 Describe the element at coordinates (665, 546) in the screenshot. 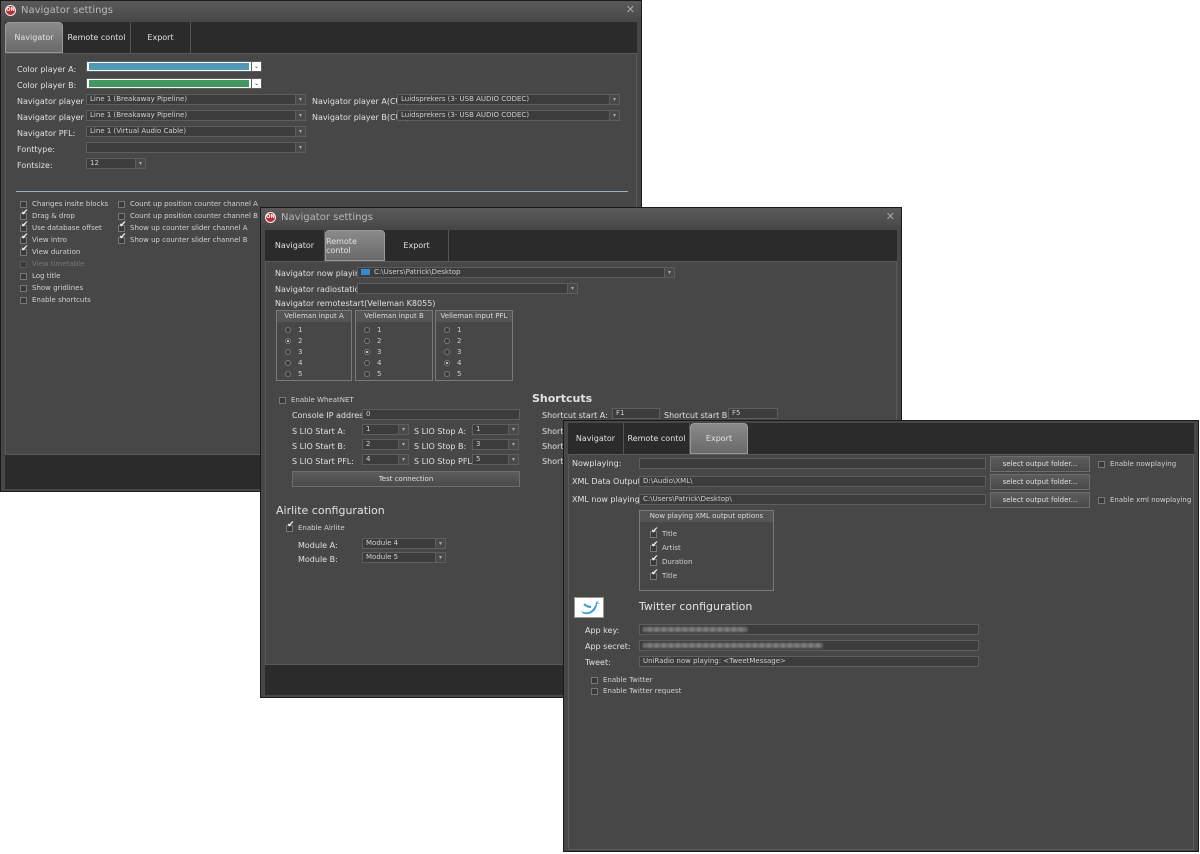

I see `check-xml-artist: ✔ Artist` at that location.